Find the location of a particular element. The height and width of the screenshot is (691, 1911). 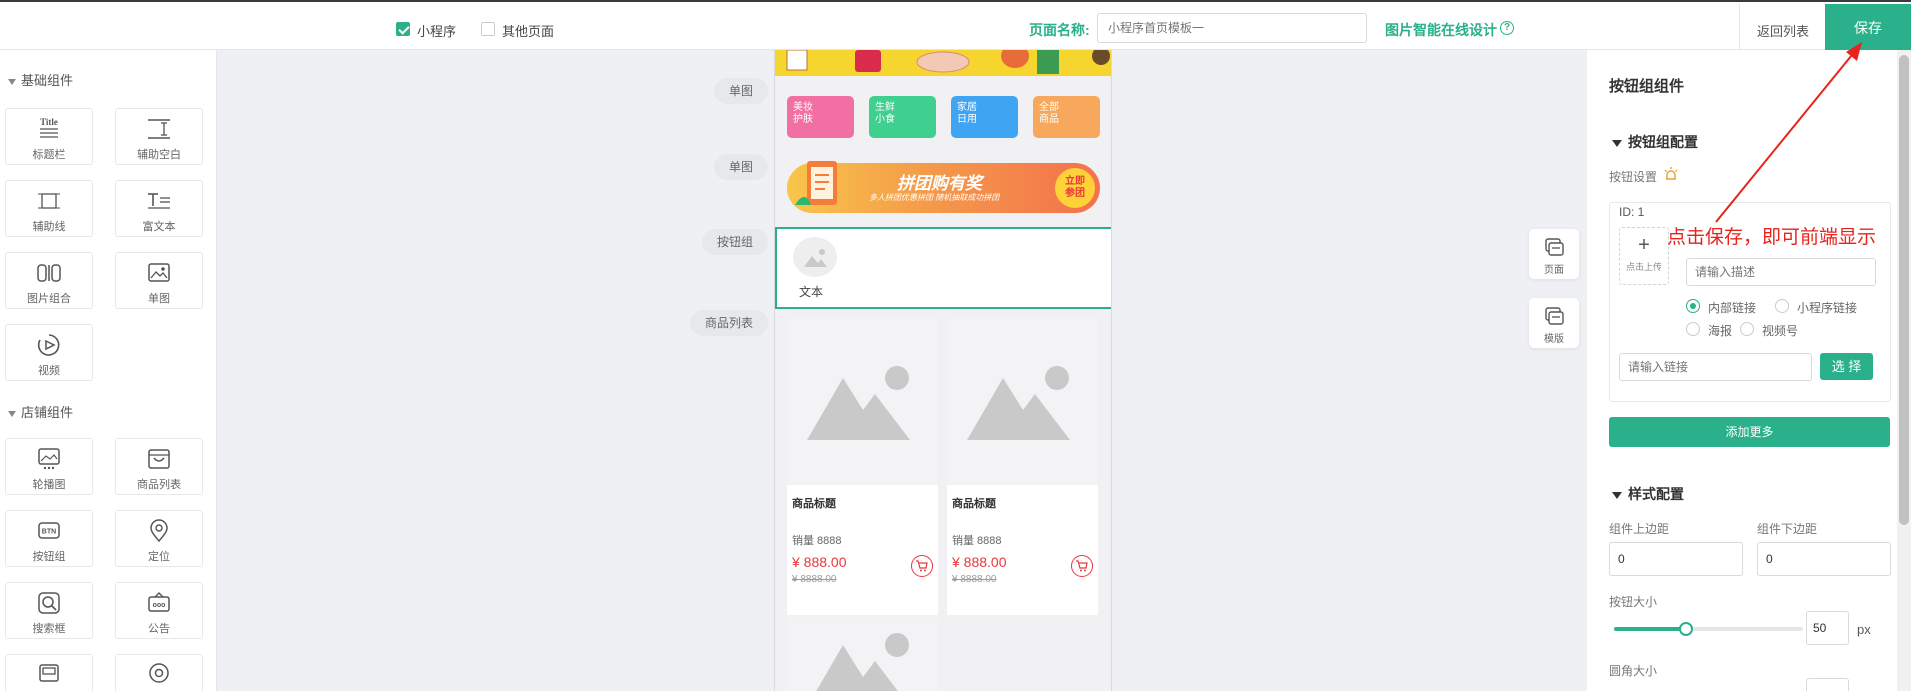

component-circle is located at coordinates (159, 672).